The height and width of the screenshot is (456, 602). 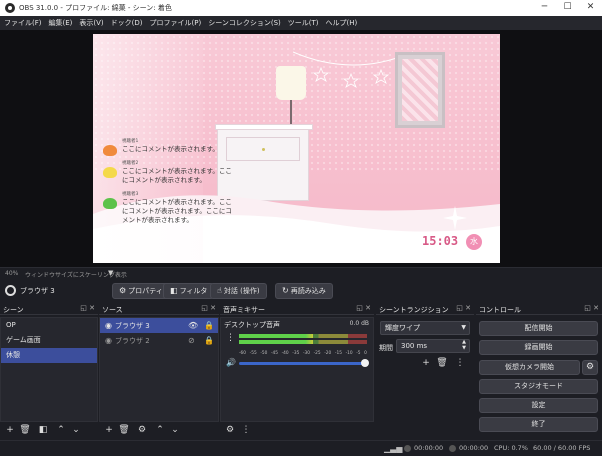 I want to click on close-button: ✕, so click(x=590, y=8).